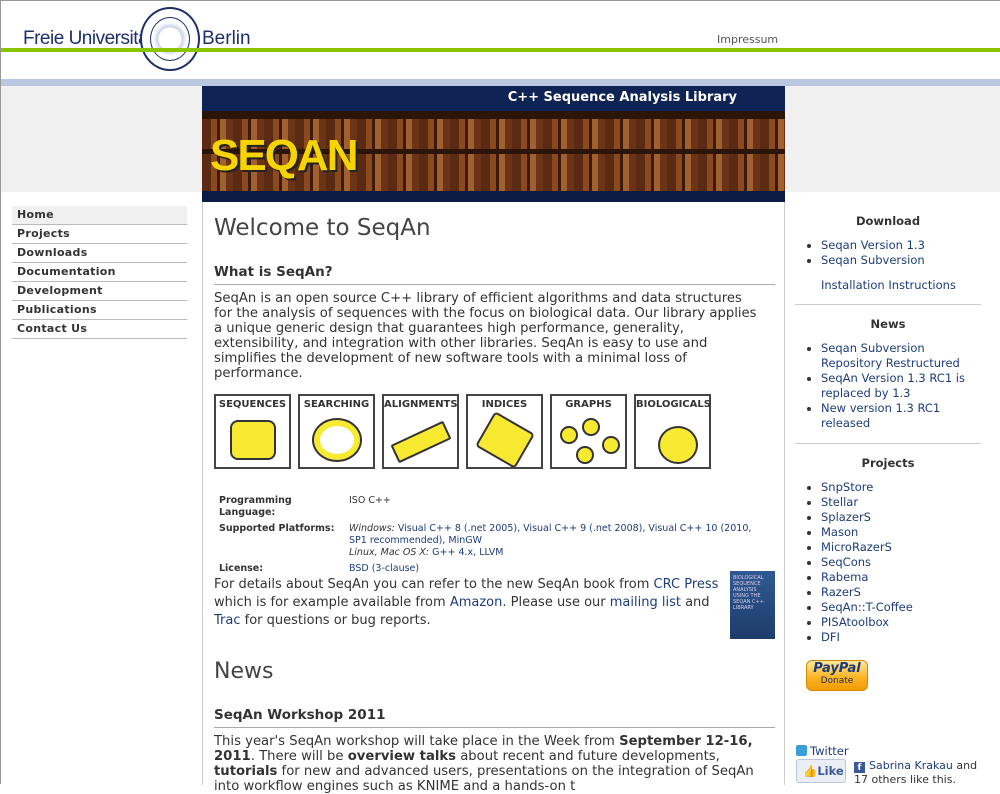 This screenshot has height=794, width=1000. I want to click on banner: C++ Sequence Analysis Library SEQAN, so click(493, 144).